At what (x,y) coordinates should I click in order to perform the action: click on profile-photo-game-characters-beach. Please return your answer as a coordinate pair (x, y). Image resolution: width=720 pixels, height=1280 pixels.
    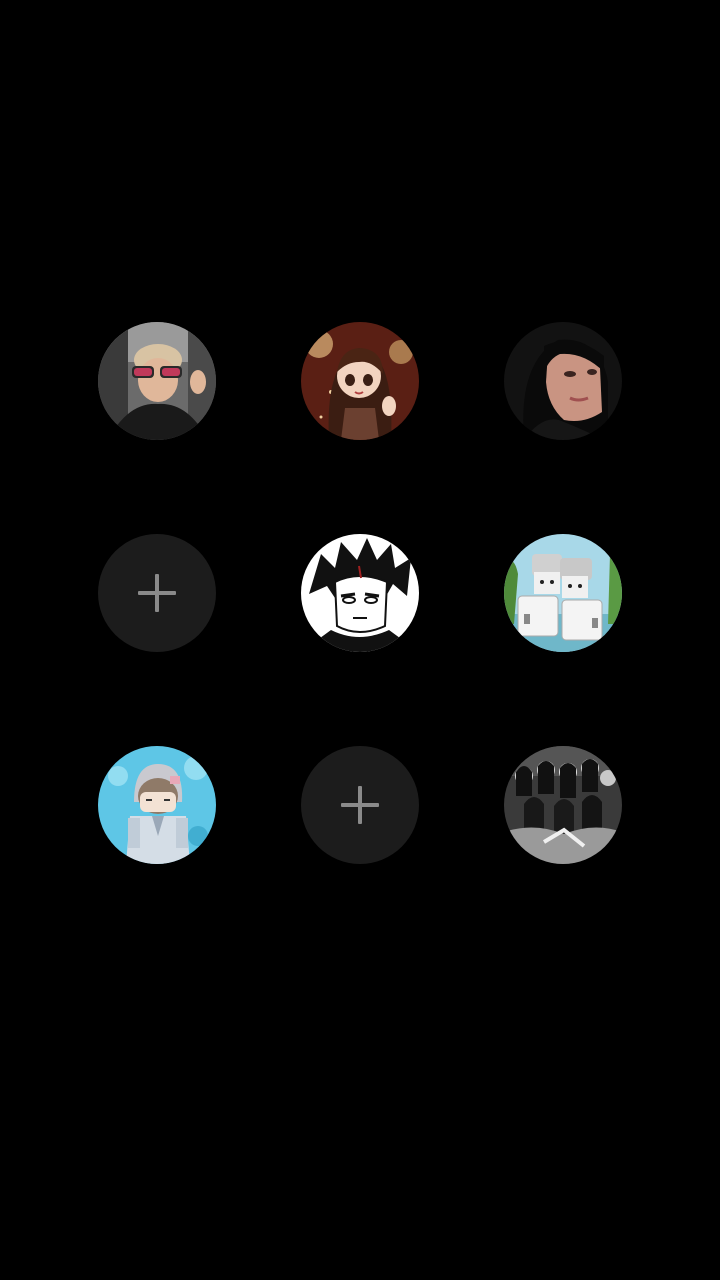
    Looking at the image, I should click on (563, 593).